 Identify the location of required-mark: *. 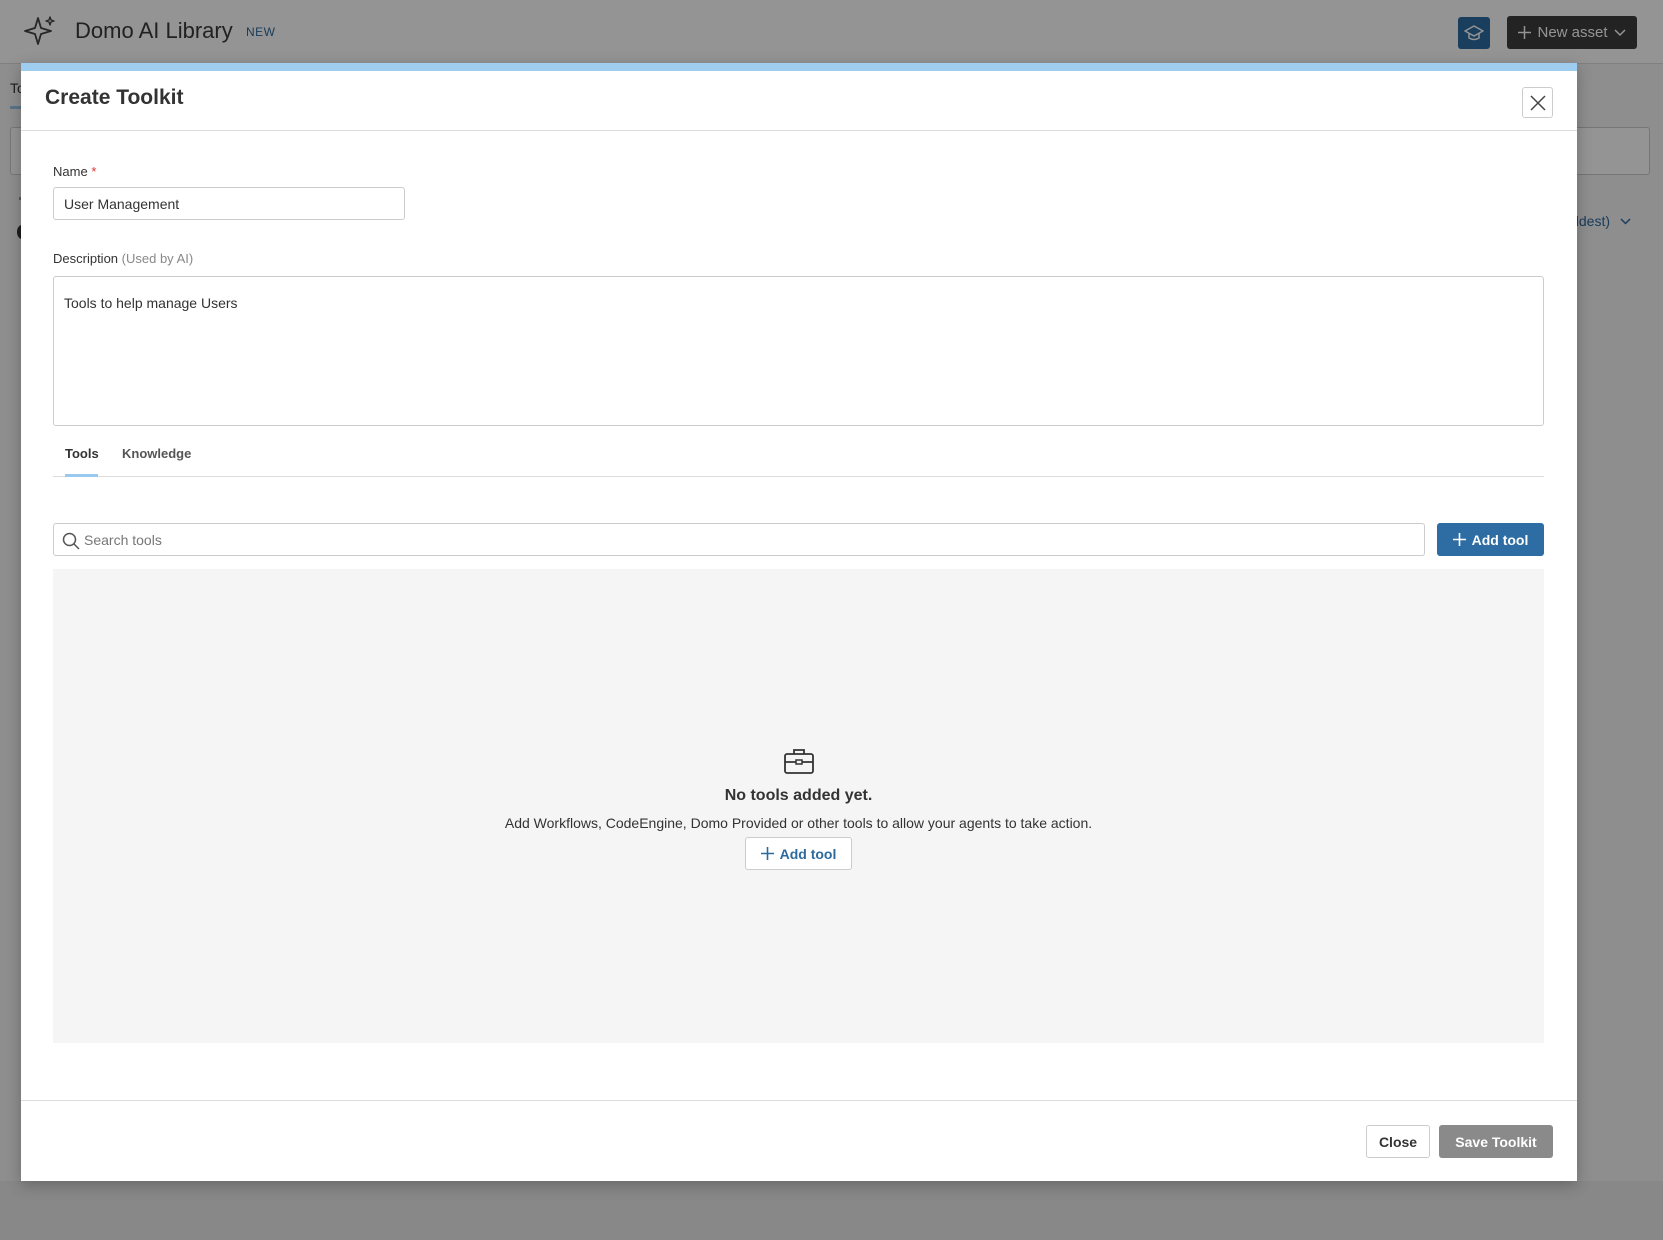
(94, 171).